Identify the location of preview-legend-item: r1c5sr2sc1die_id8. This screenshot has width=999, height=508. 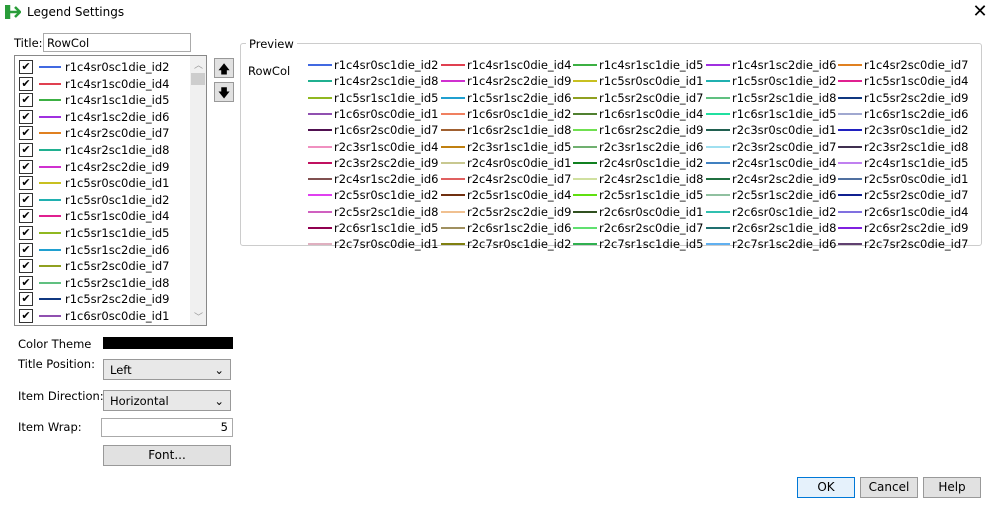
(771, 98).